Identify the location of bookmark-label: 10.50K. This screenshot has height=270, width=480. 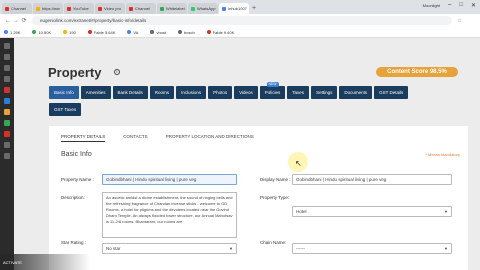
(45, 32).